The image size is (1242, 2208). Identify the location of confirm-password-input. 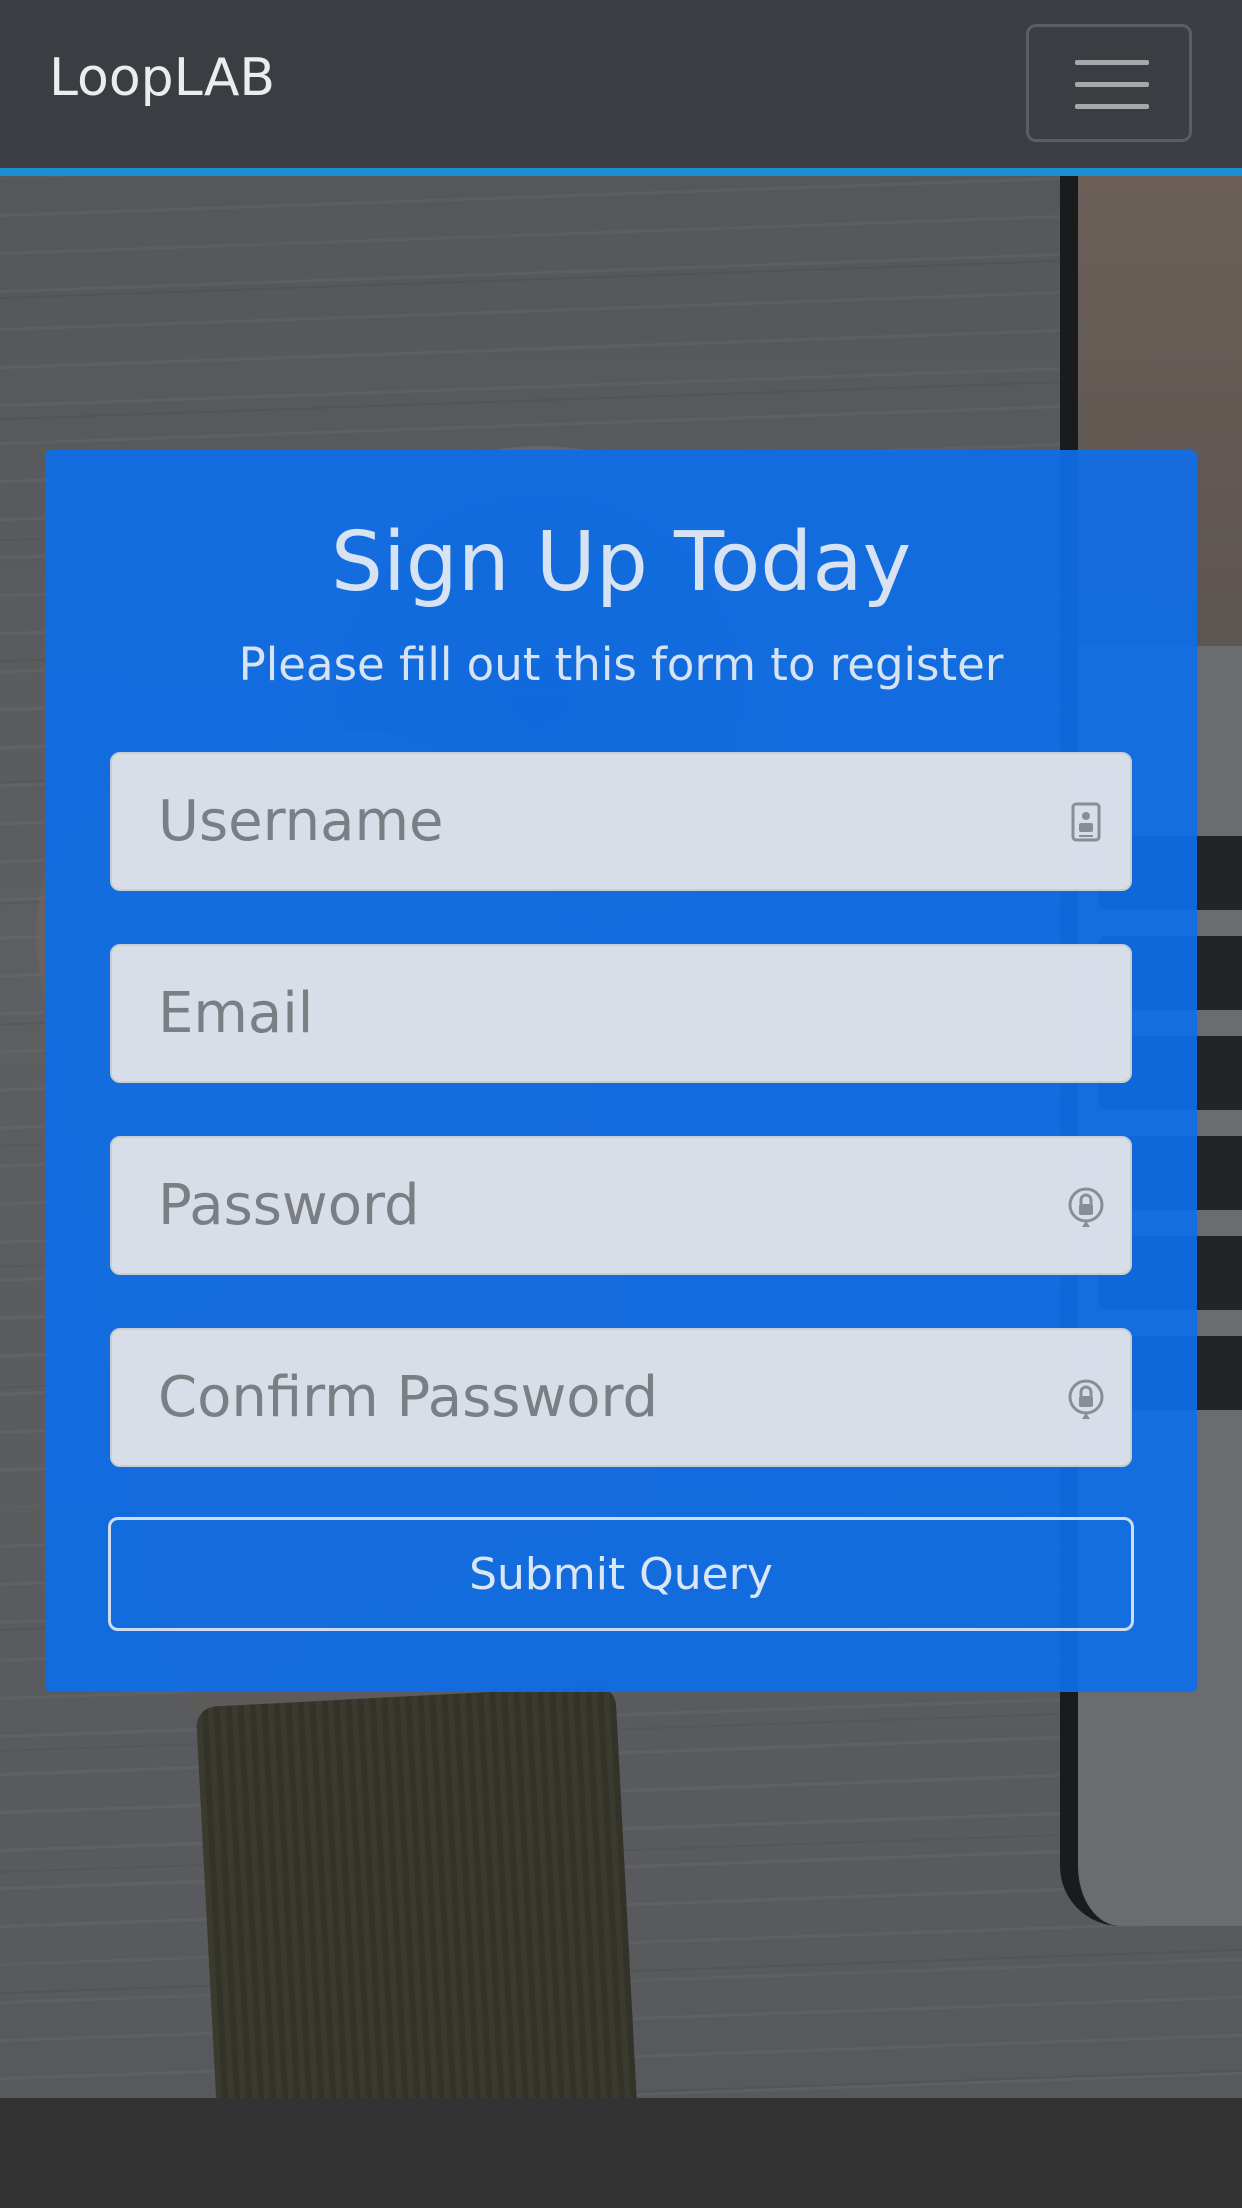
(621, 1397).